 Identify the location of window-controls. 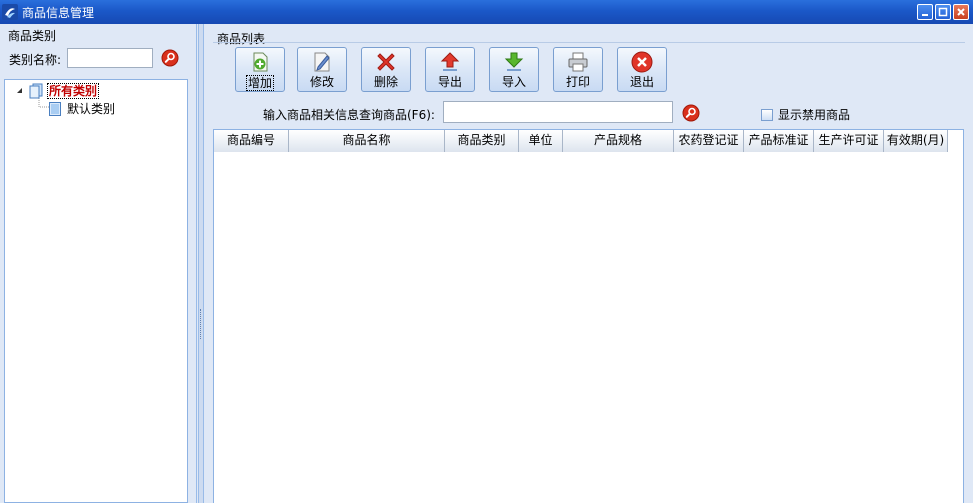
(943, 12).